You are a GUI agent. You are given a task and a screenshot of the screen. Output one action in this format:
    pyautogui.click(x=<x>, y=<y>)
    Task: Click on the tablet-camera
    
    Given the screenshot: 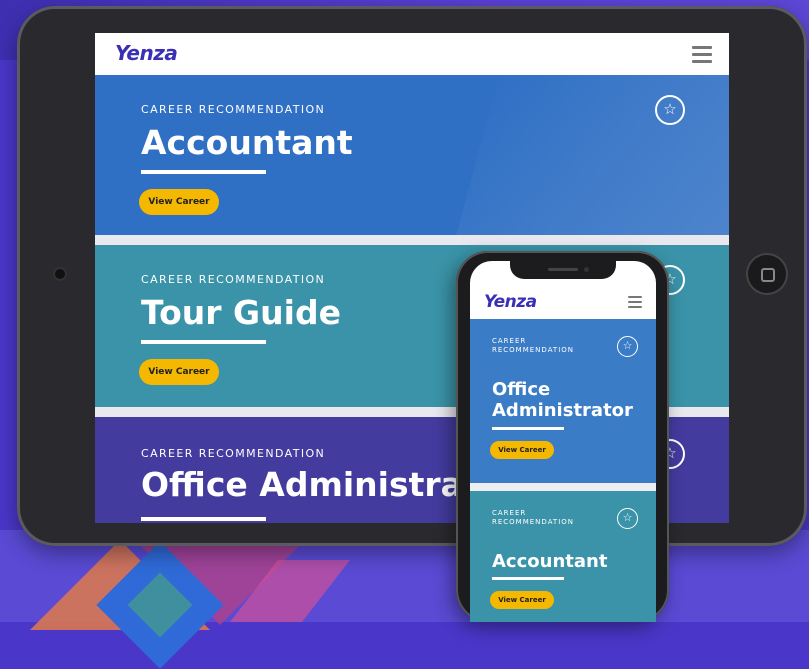 What is the action you would take?
    pyautogui.click(x=60, y=274)
    